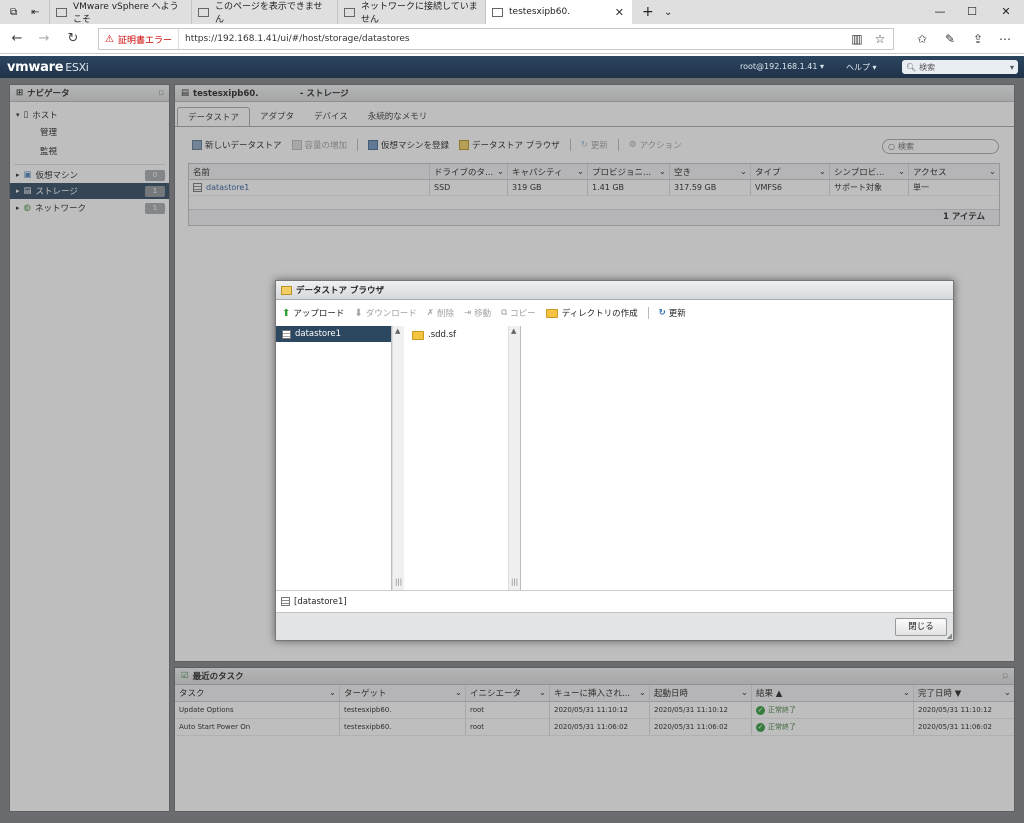 This screenshot has width=1024, height=823. What do you see at coordinates (73, 39) in the screenshot?
I see `reload-icon: ↻` at bounding box center [73, 39].